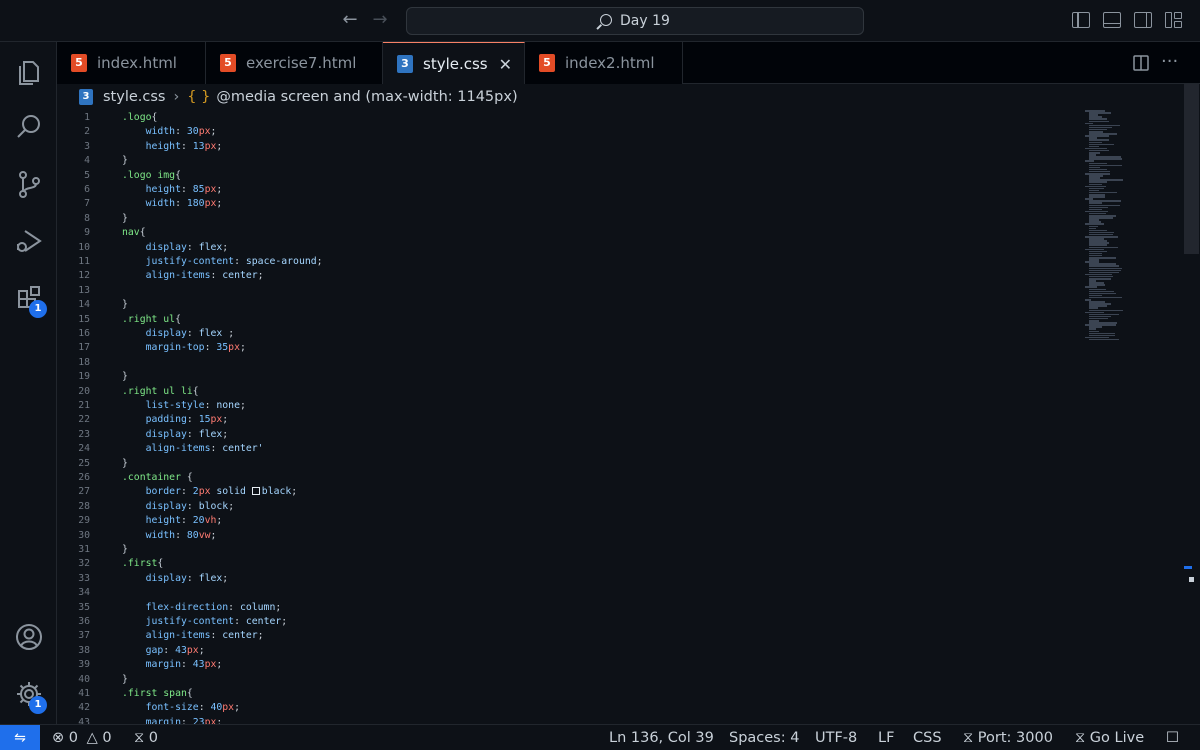 This screenshot has width=1200, height=750. What do you see at coordinates (454, 63) in the screenshot?
I see `tab-style-css: 3 style.css ✕` at bounding box center [454, 63].